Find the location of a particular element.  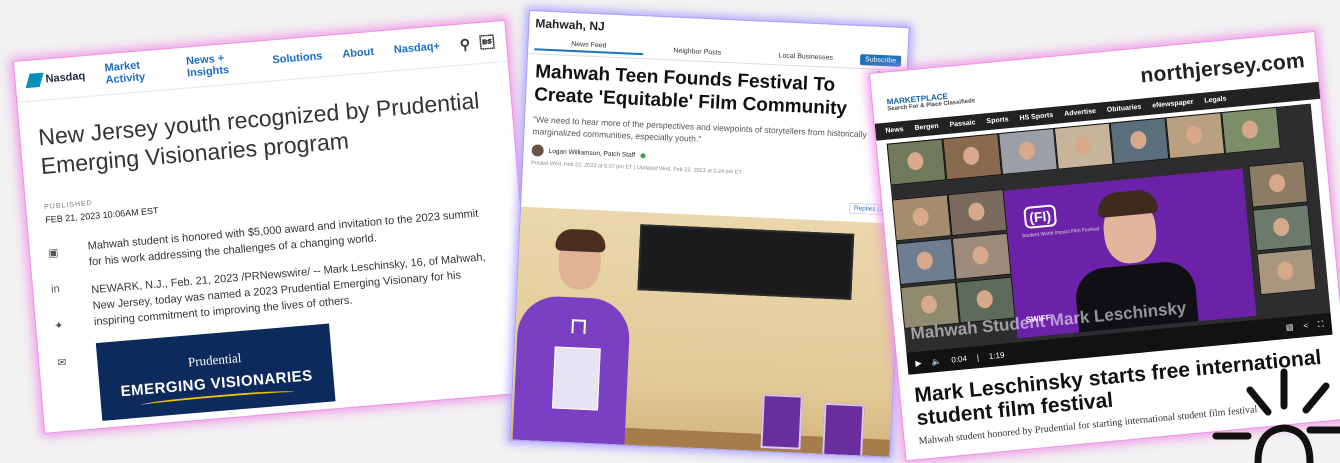

nav-nasdaq-plus: Nasdaq+ is located at coordinates (416, 48).